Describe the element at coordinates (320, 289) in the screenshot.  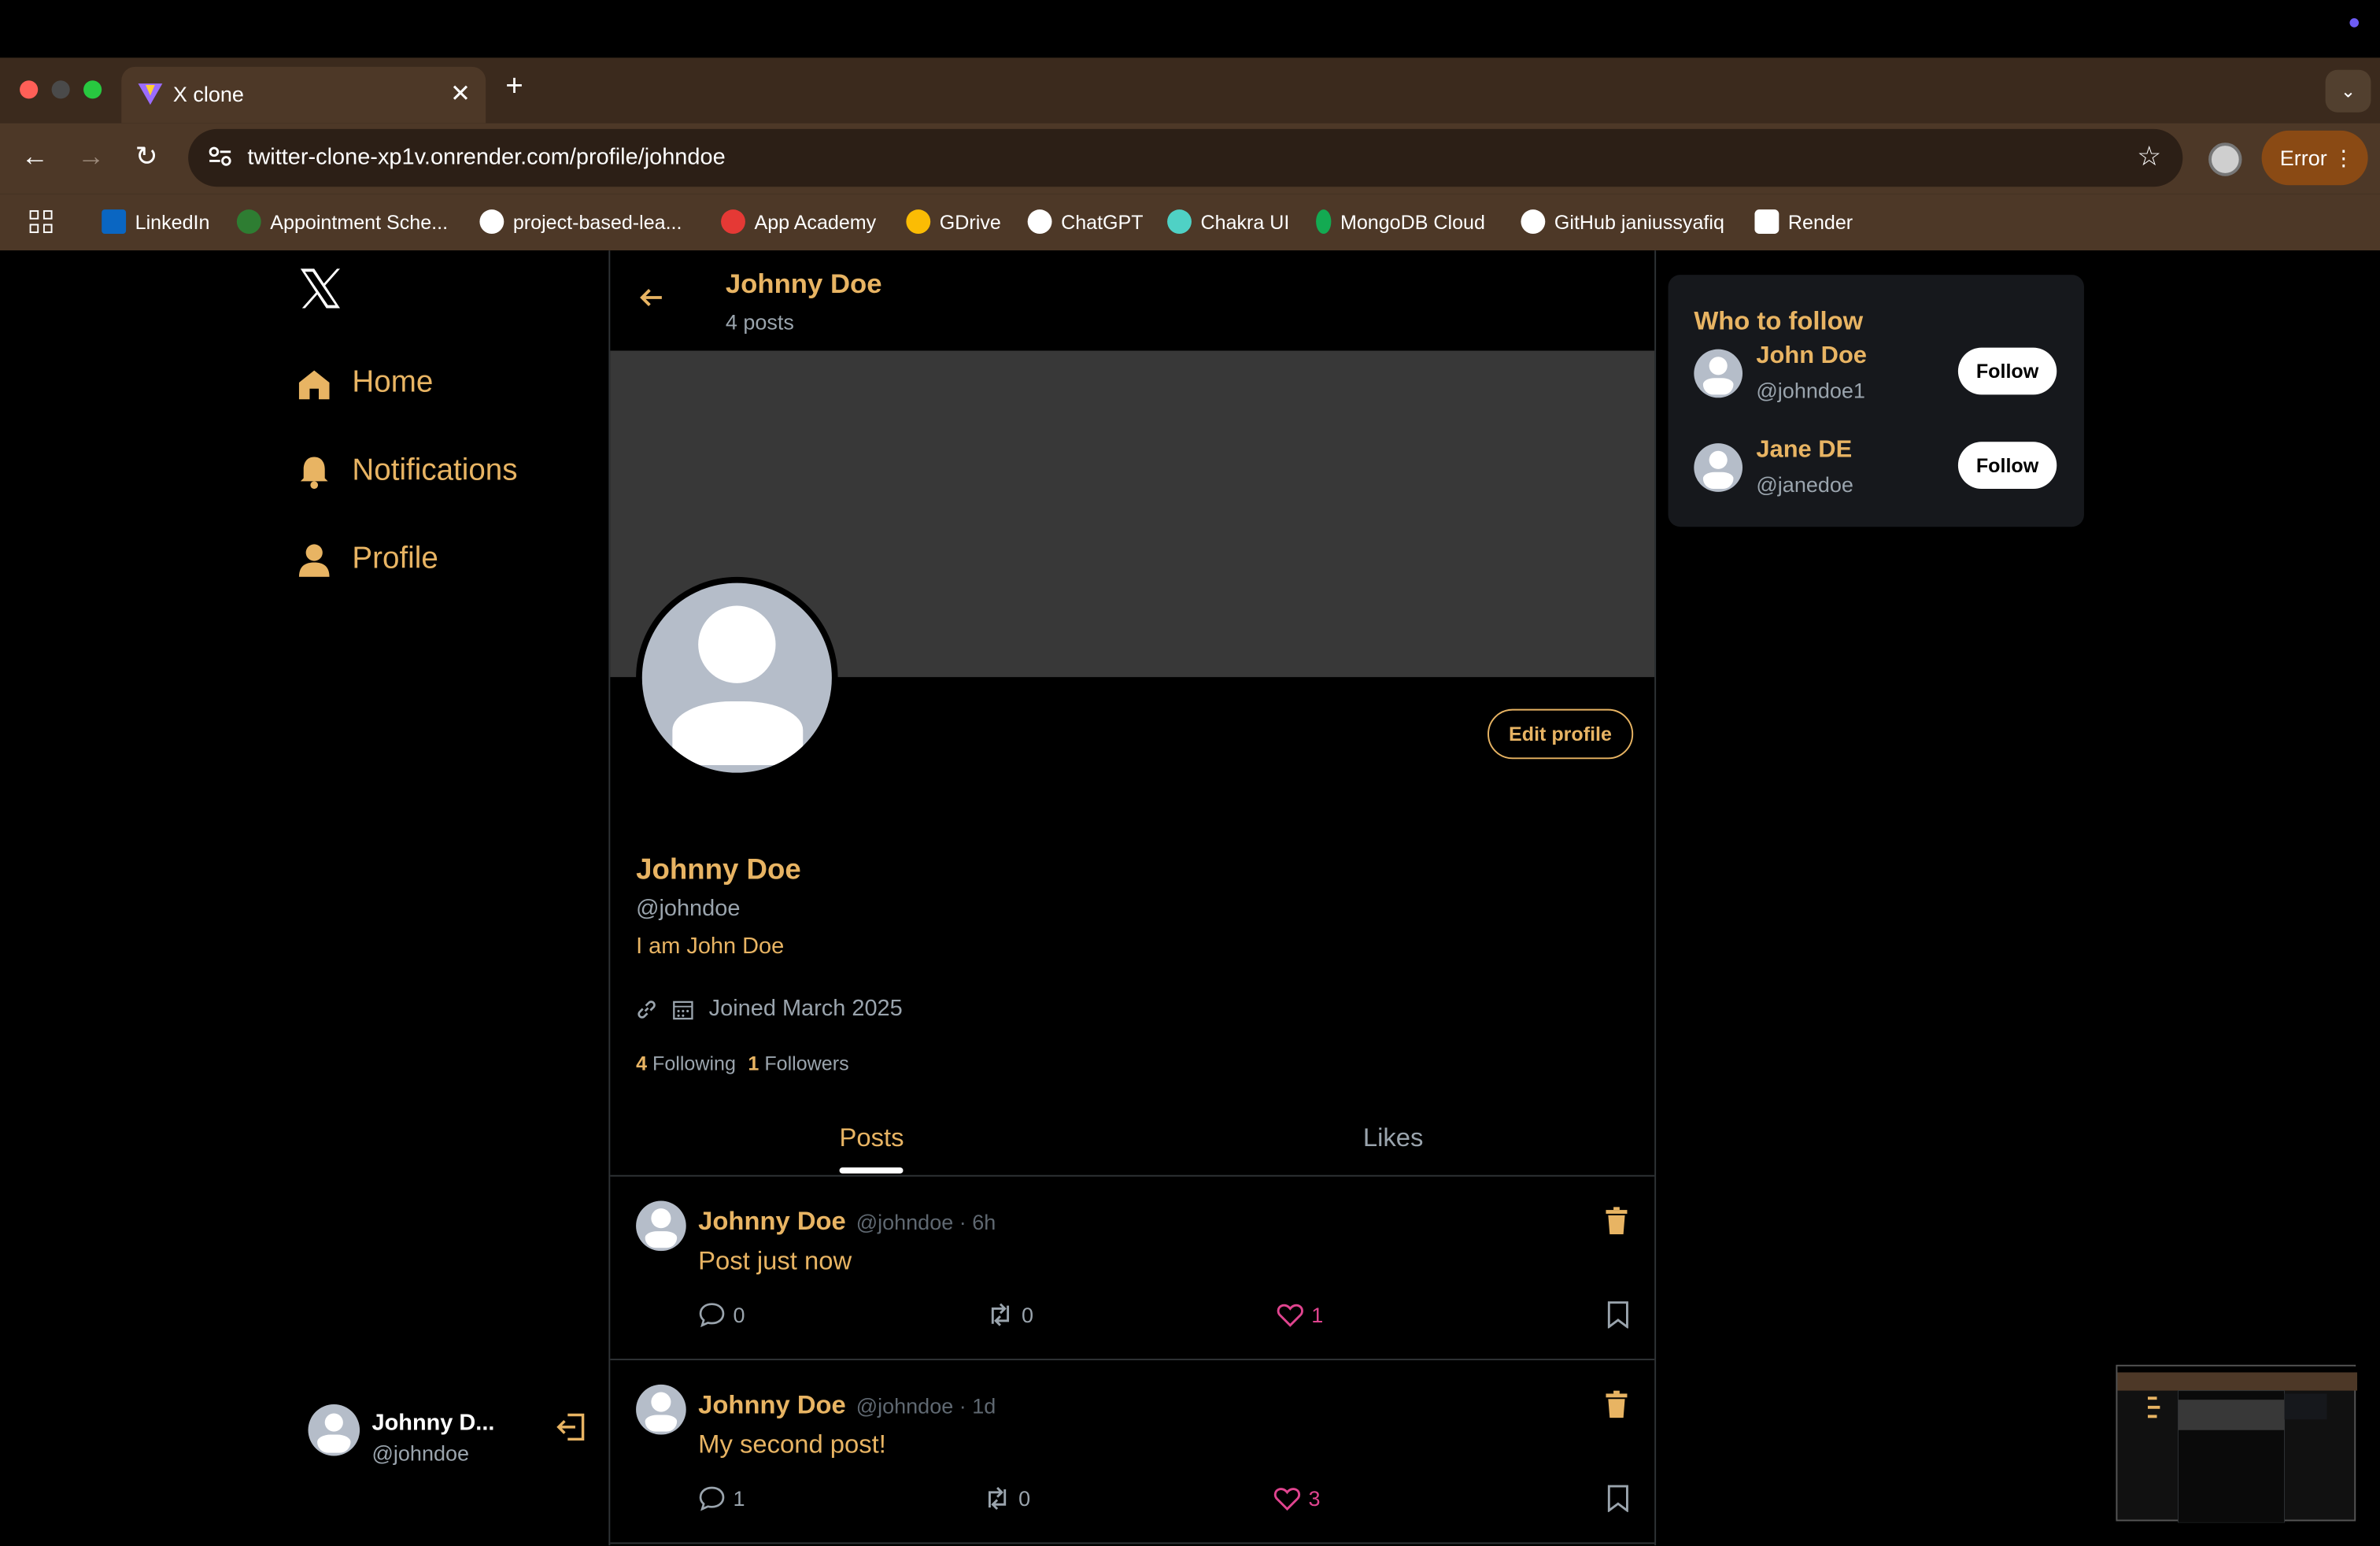
I see `x-logo-icon` at that location.